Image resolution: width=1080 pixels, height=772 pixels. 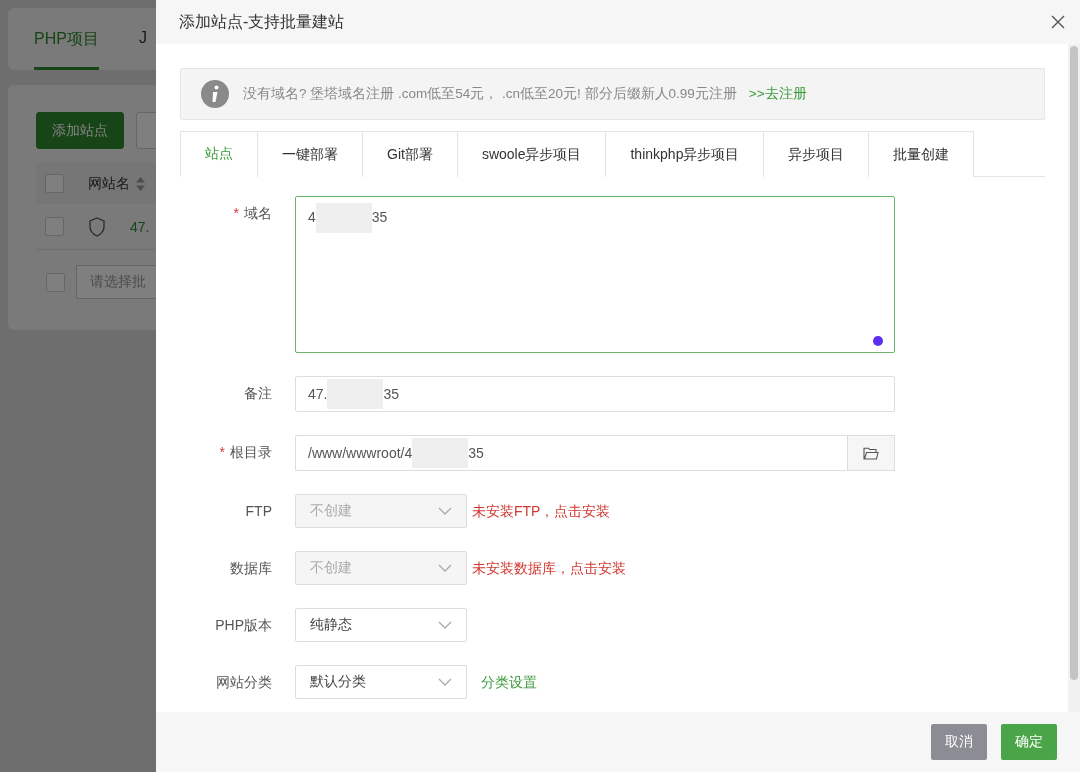 I want to click on select-dropdown: 默认分类, so click(x=381, y=682).